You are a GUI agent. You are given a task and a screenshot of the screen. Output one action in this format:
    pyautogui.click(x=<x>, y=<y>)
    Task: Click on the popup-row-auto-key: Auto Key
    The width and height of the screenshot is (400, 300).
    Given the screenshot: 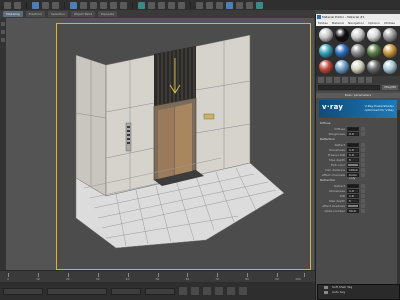 What is the action you would take?
    pyautogui.click(x=358, y=292)
    